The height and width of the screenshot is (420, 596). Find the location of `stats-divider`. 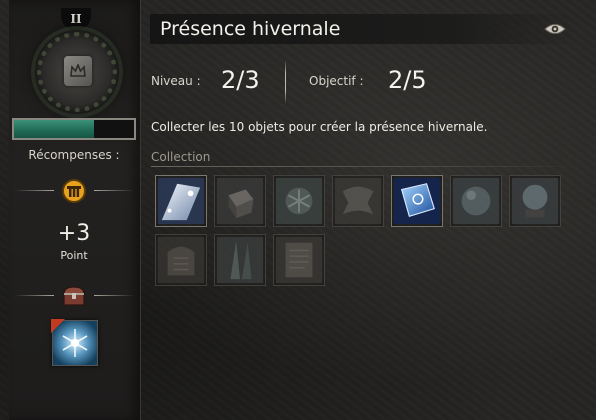

stats-divider is located at coordinates (285, 82).